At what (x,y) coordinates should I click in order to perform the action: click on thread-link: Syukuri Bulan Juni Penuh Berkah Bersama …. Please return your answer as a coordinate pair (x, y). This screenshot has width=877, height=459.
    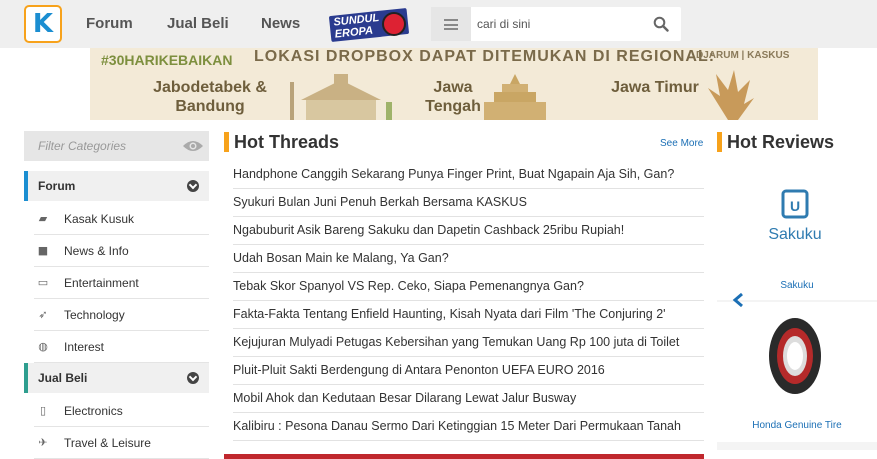
    Looking at the image, I should click on (468, 203).